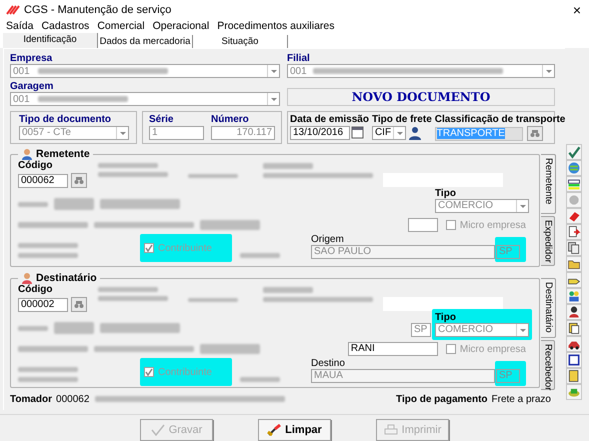 The height and width of the screenshot is (441, 589). What do you see at coordinates (294, 430) in the screenshot?
I see `action-button: Limpar` at bounding box center [294, 430].